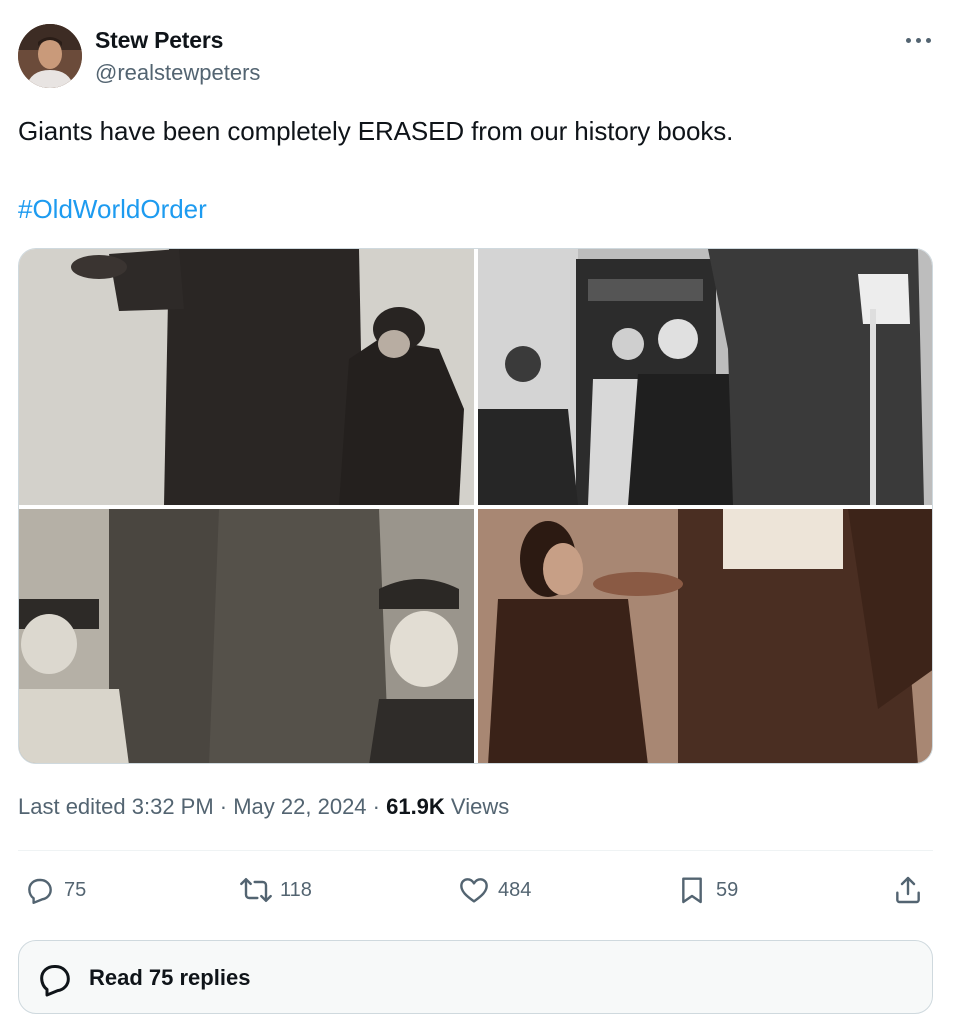 This screenshot has height=1024, width=953. Describe the element at coordinates (415, 806) in the screenshot. I see `views-count: 61.9K` at that location.